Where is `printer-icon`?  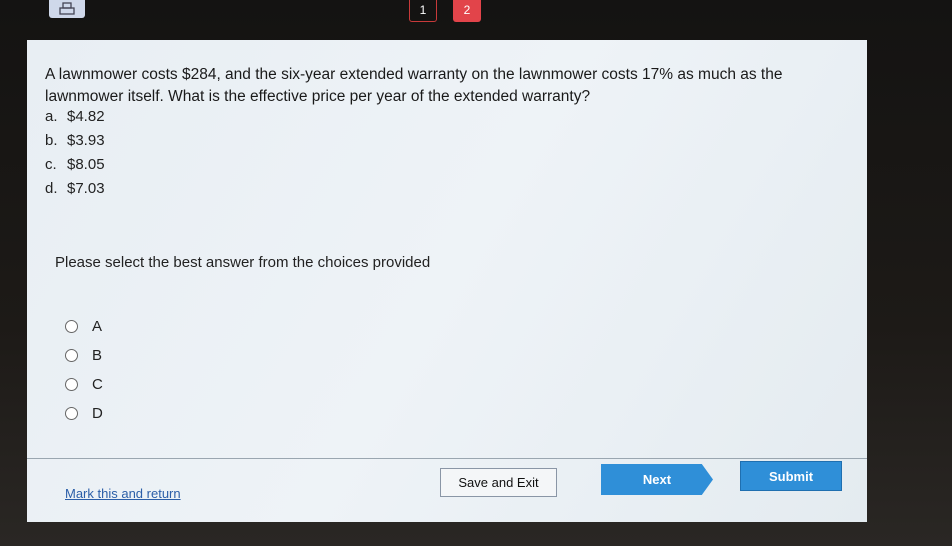 printer-icon is located at coordinates (67, 8).